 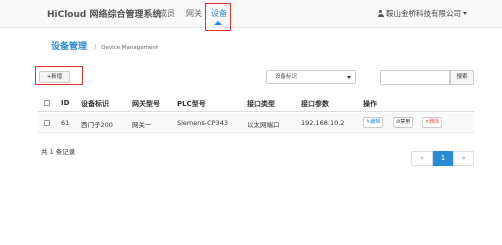 I want to click on nav-gateways: 网关, so click(x=194, y=13).